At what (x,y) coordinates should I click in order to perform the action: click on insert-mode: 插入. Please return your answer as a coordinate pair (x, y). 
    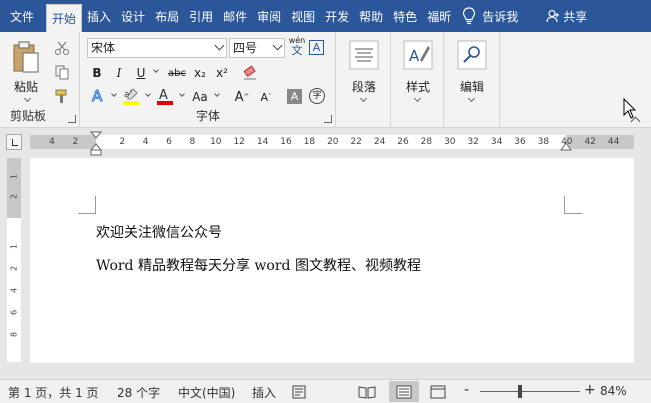
    Looking at the image, I should click on (264, 392).